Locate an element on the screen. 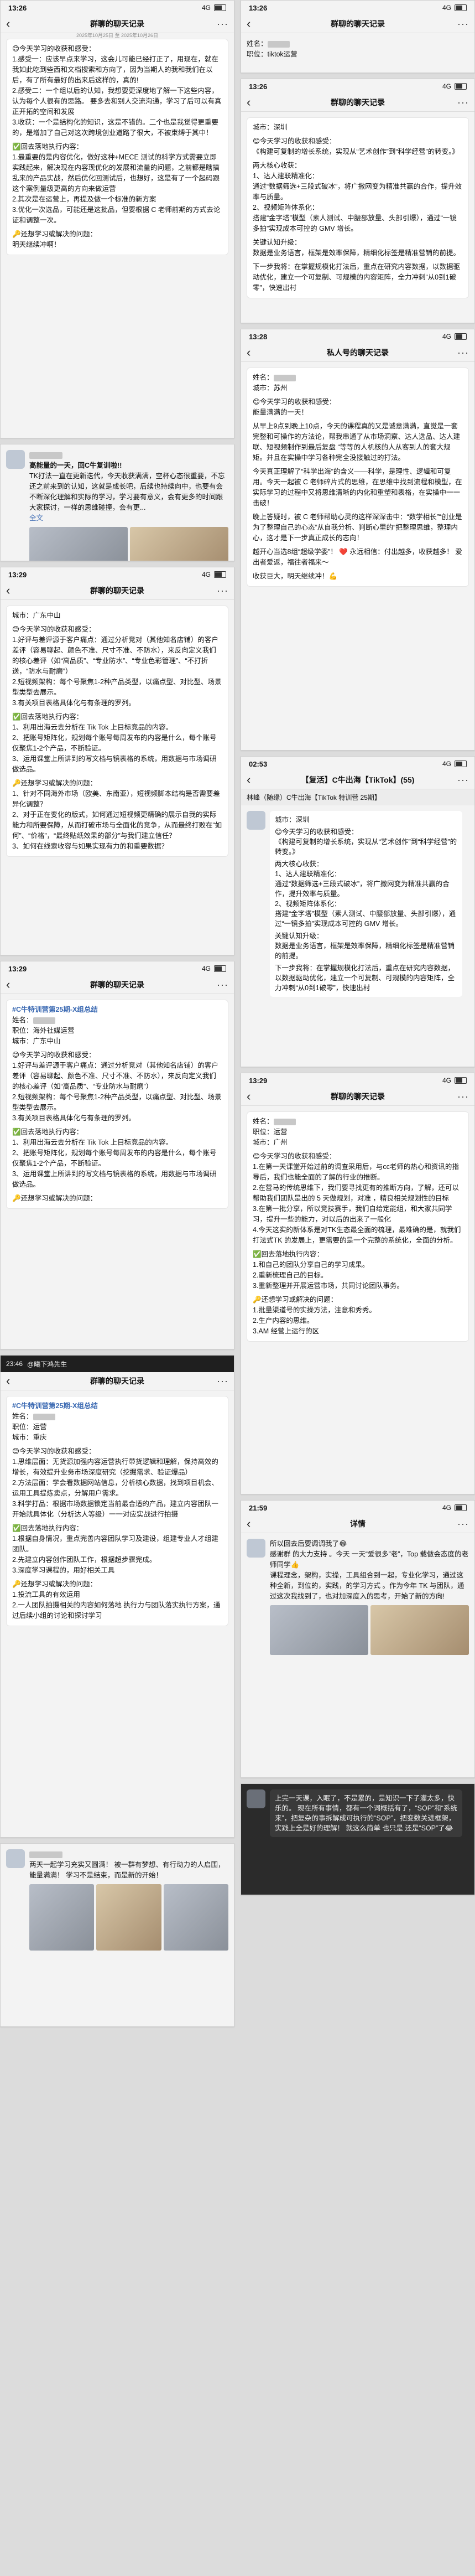  nav-bar: ‹ 详情 ··· is located at coordinates (357, 1524).